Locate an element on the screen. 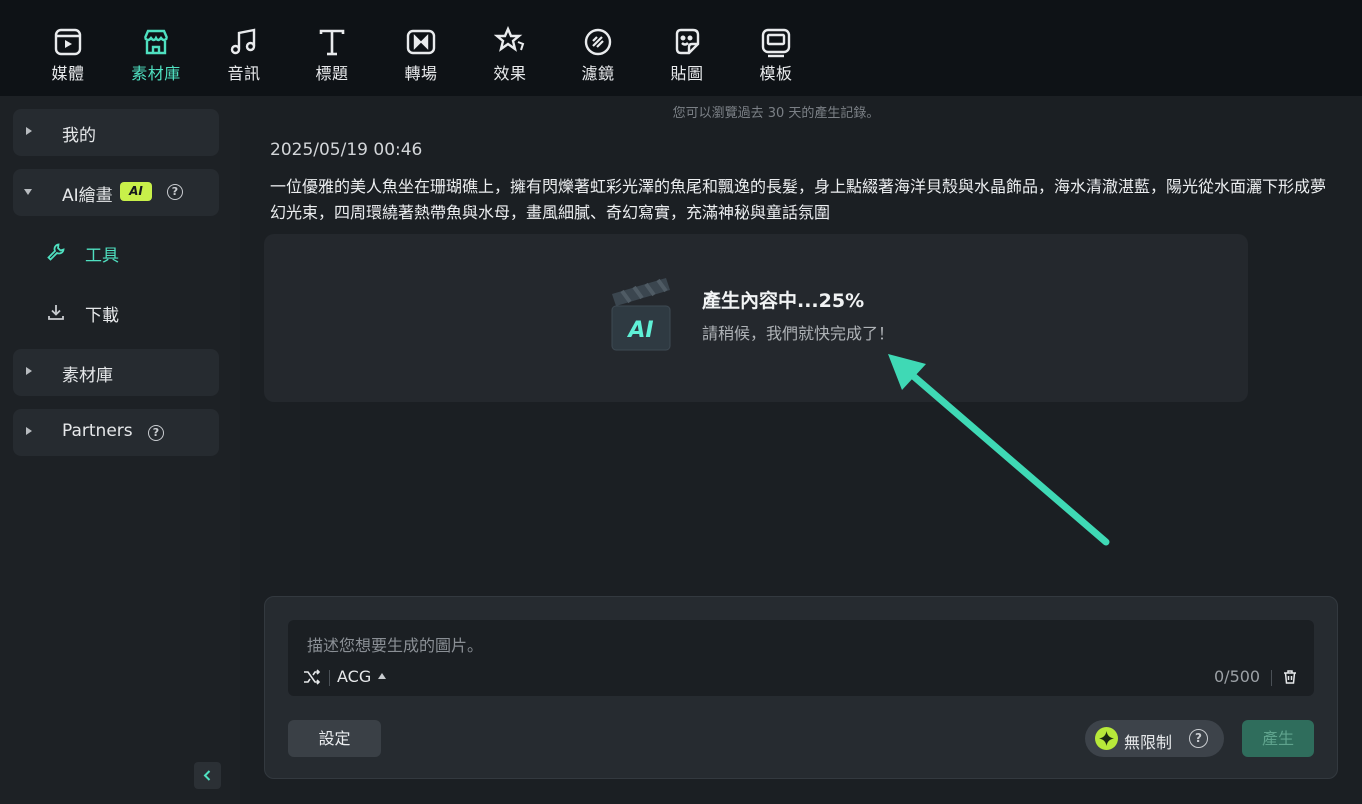  sidebar-item-ai-drawing-label: AI繪畫 is located at coordinates (87, 196).